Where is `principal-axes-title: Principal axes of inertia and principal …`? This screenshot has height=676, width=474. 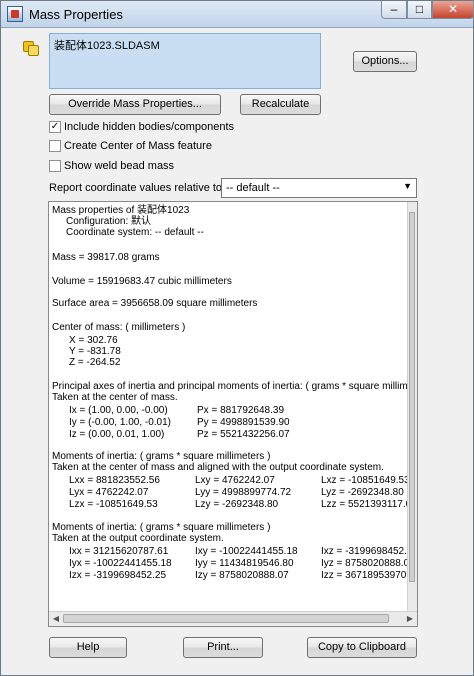
principal-axes-title: Principal axes of inertia and principal … is located at coordinates (230, 386).